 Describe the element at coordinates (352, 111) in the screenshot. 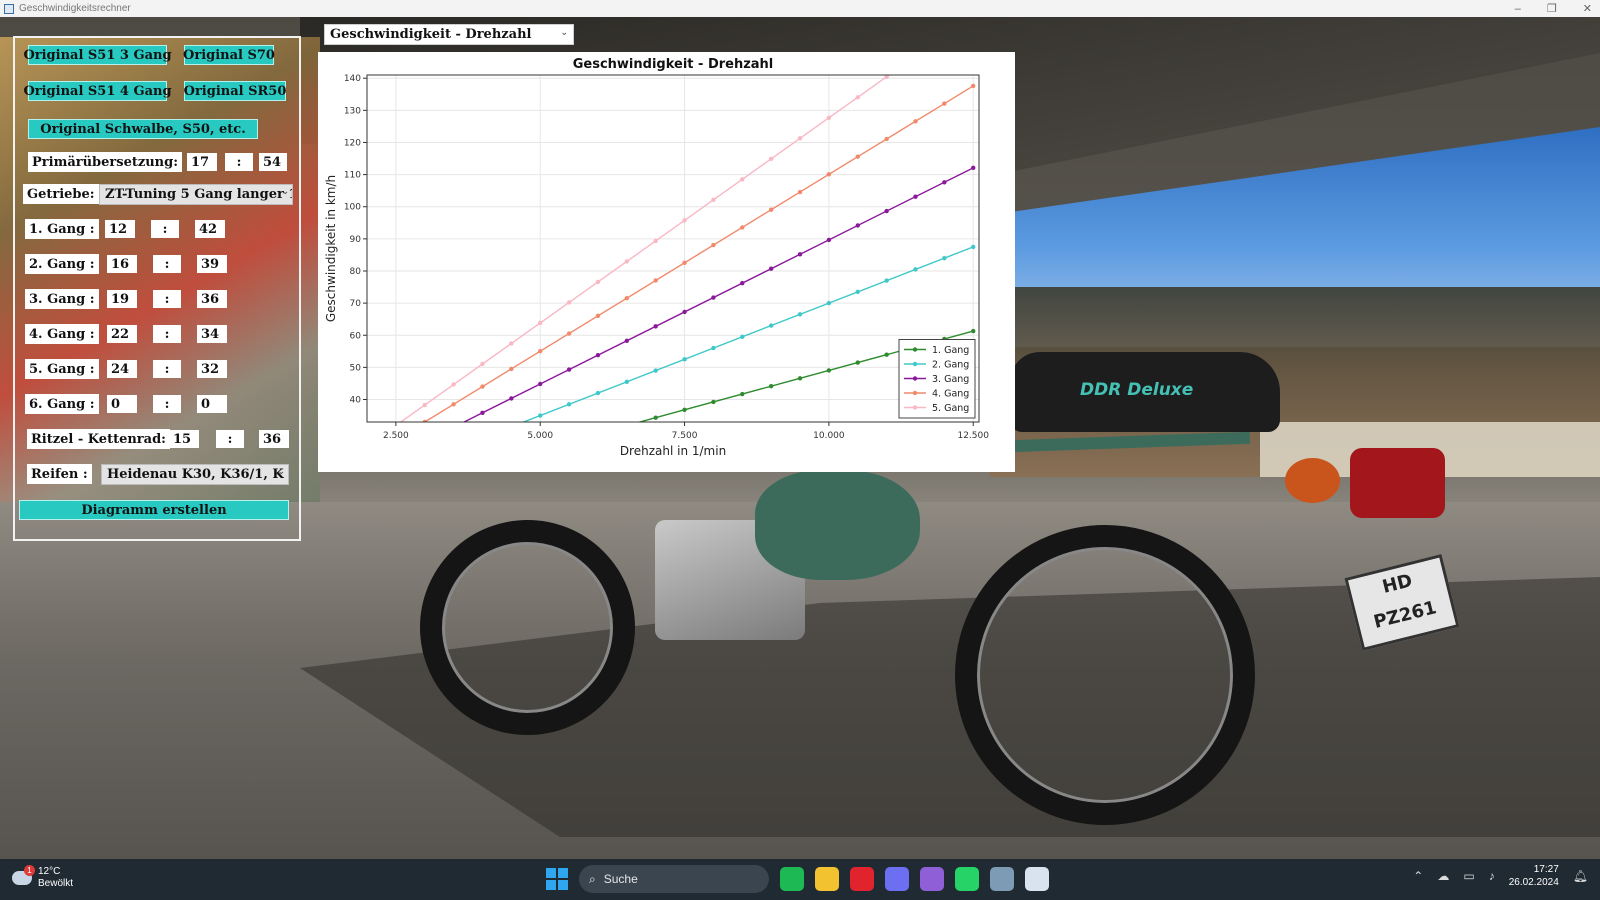

I see `y-tick-label: 130` at that location.